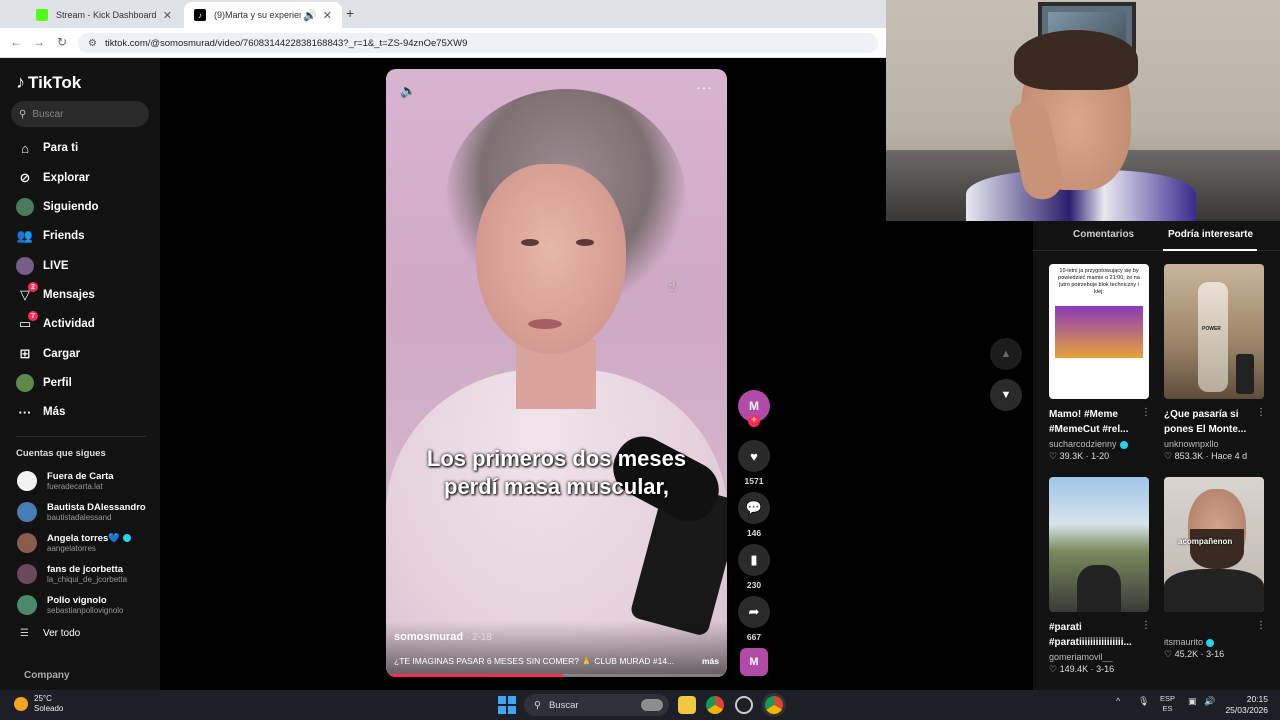  I want to click on comment-action: 💬 146, so click(754, 515).